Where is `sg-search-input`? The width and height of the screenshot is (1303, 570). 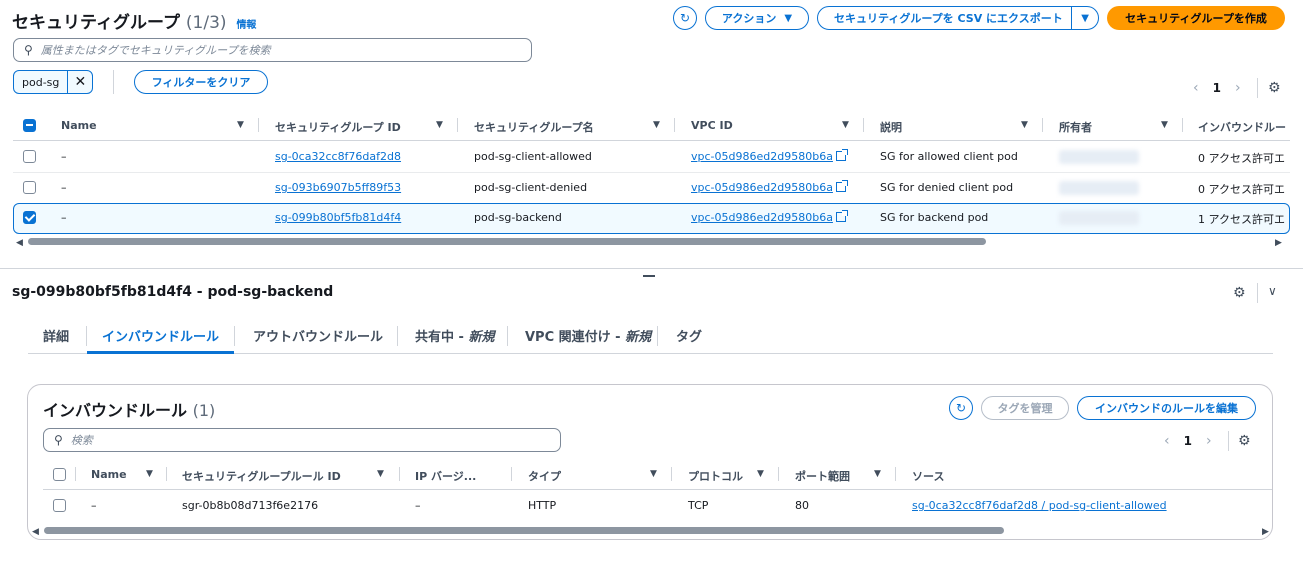
sg-search-input is located at coordinates (269, 50).